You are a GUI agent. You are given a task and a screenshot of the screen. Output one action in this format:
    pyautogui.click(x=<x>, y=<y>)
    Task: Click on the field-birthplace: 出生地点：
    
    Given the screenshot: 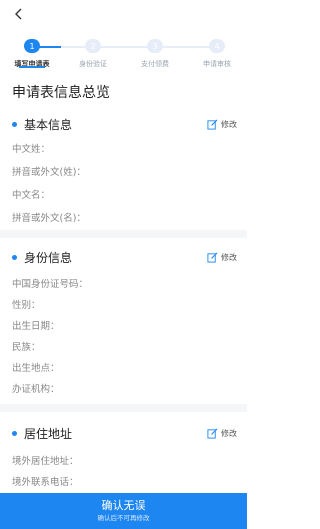 What is the action you would take?
    pyautogui.click(x=36, y=368)
    